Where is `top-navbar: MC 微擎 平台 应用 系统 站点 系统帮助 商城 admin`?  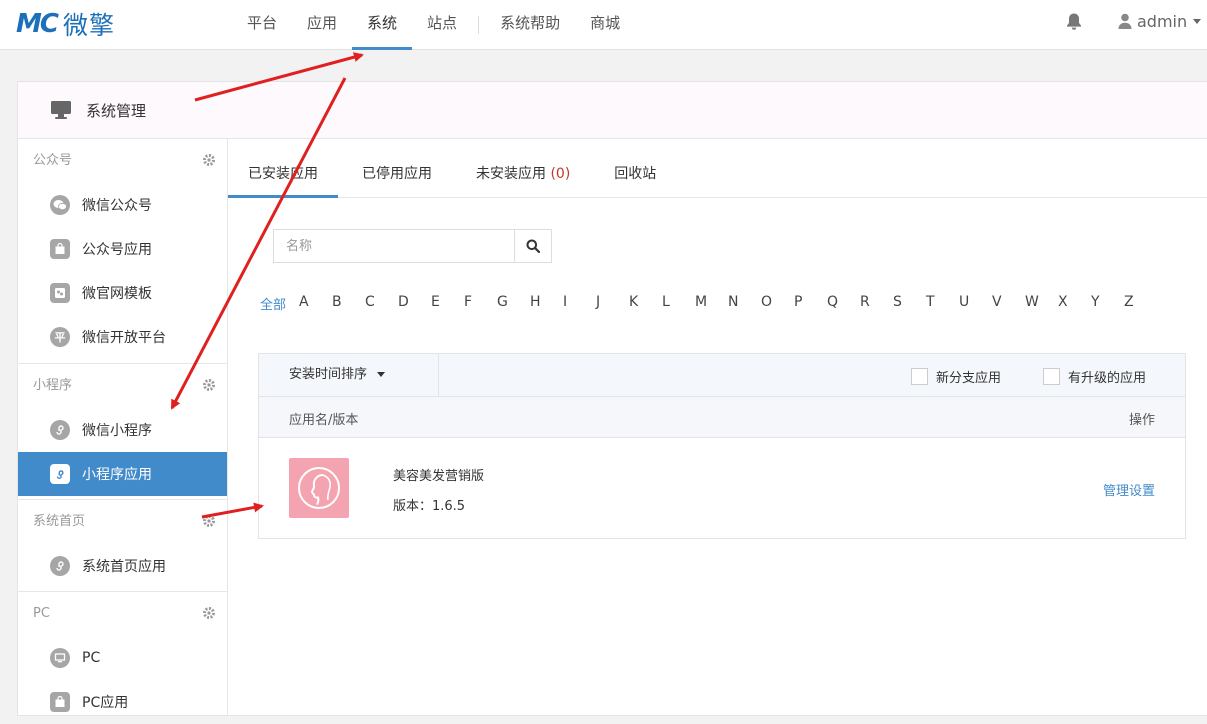
top-navbar: MC 微擎 平台 应用 系统 站点 系统帮助 商城 admin is located at coordinates (603, 25).